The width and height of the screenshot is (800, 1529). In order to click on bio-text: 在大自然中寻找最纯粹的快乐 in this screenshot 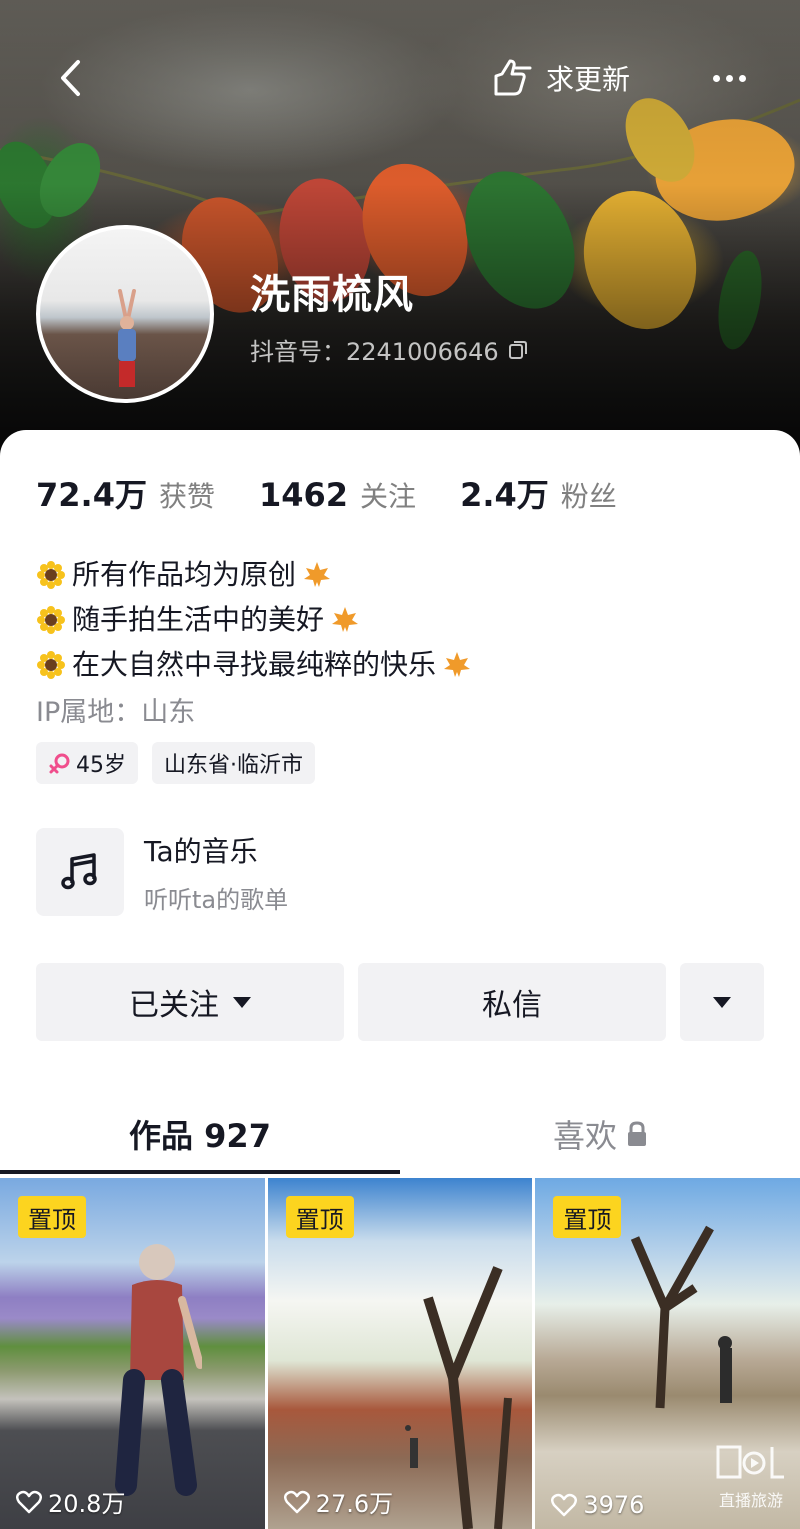, I will do `click(254, 664)`.